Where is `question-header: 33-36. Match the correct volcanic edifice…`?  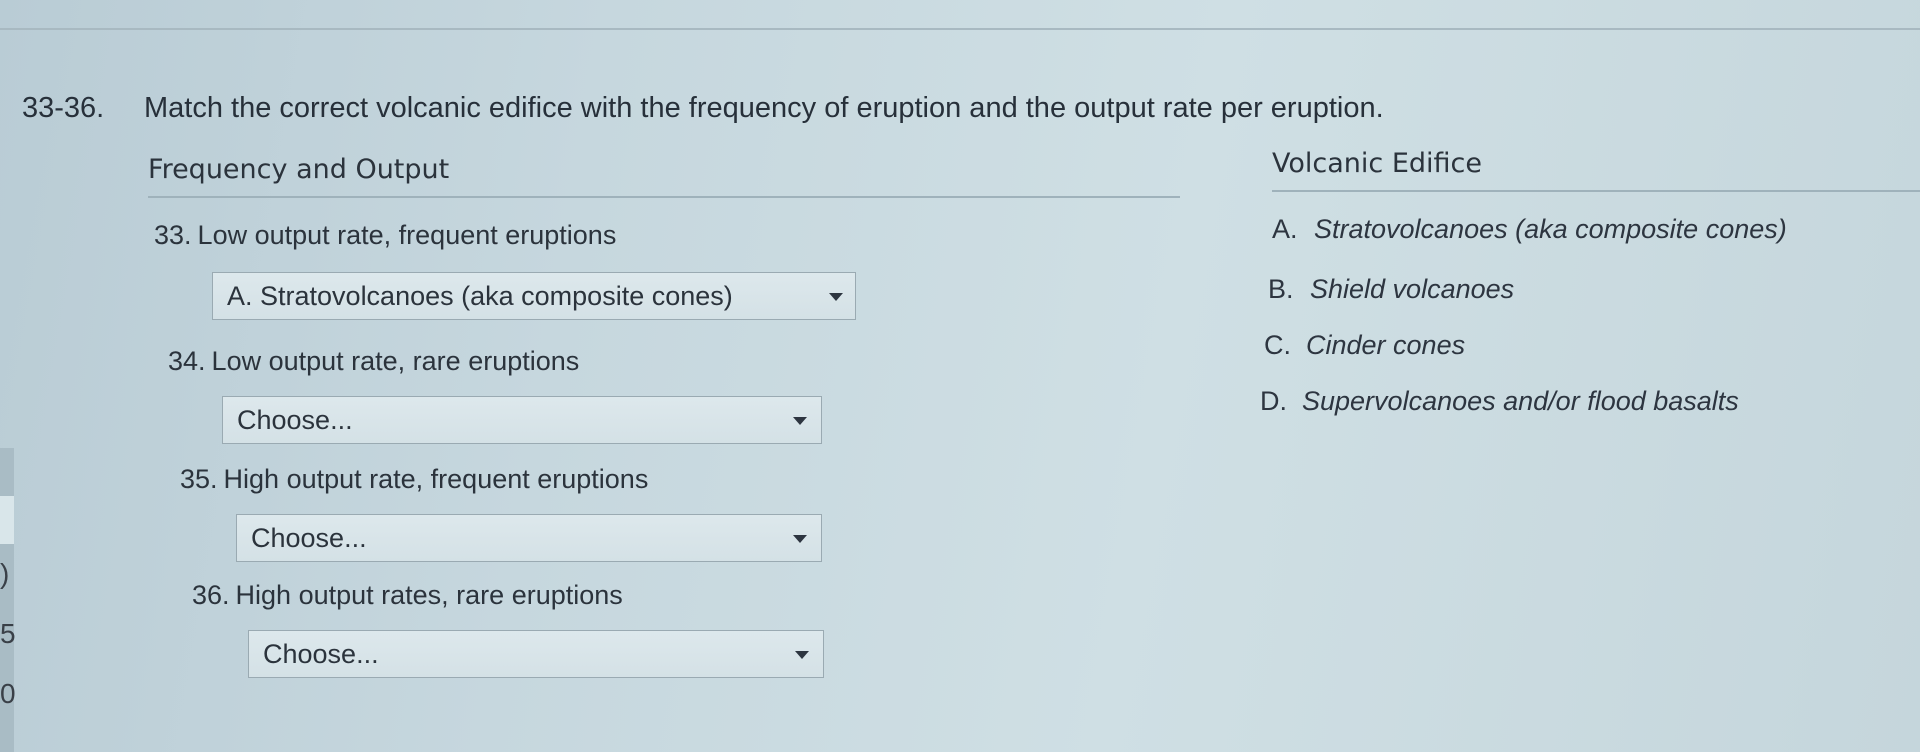 question-header: 33-36. Match the correct volcanic edifice… is located at coordinates (703, 108).